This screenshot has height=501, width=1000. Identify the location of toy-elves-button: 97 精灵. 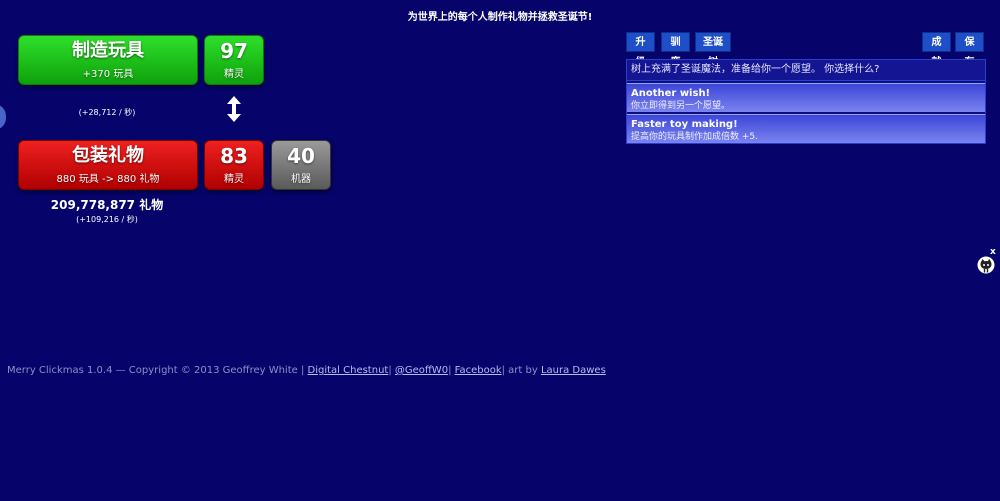
(234, 60).